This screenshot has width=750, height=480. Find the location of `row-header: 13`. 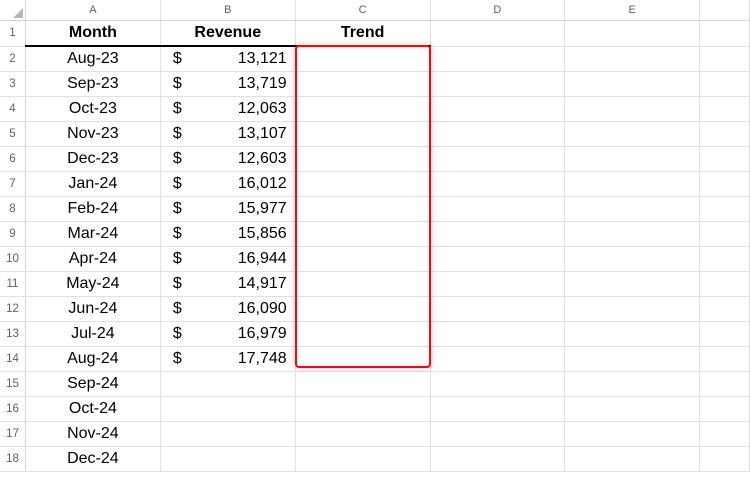

row-header: 13 is located at coordinates (13, 334).